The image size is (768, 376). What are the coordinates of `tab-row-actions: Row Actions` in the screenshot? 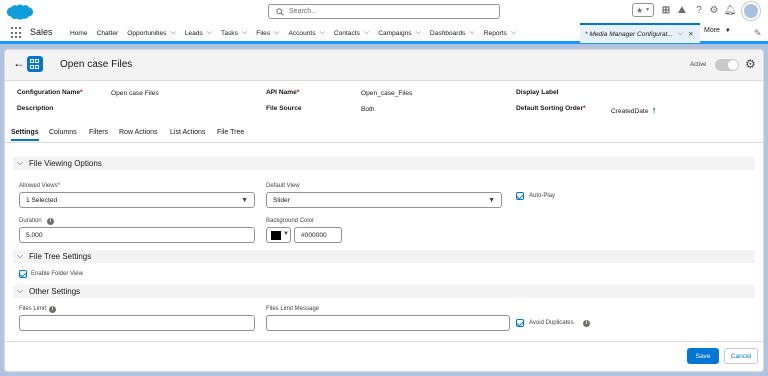 It's located at (138, 132).